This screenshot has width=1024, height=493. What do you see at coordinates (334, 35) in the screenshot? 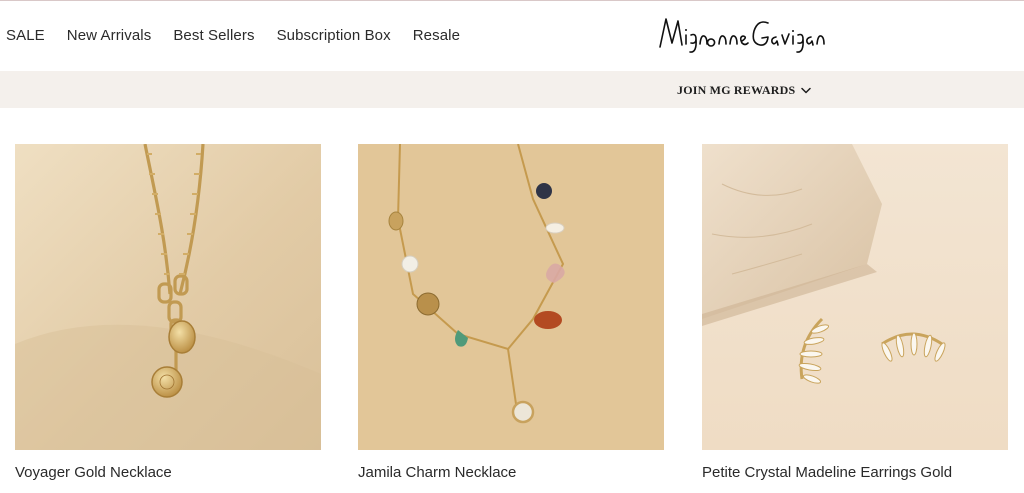
I see `nav-link-subscription-box: Subscription Box` at bounding box center [334, 35].